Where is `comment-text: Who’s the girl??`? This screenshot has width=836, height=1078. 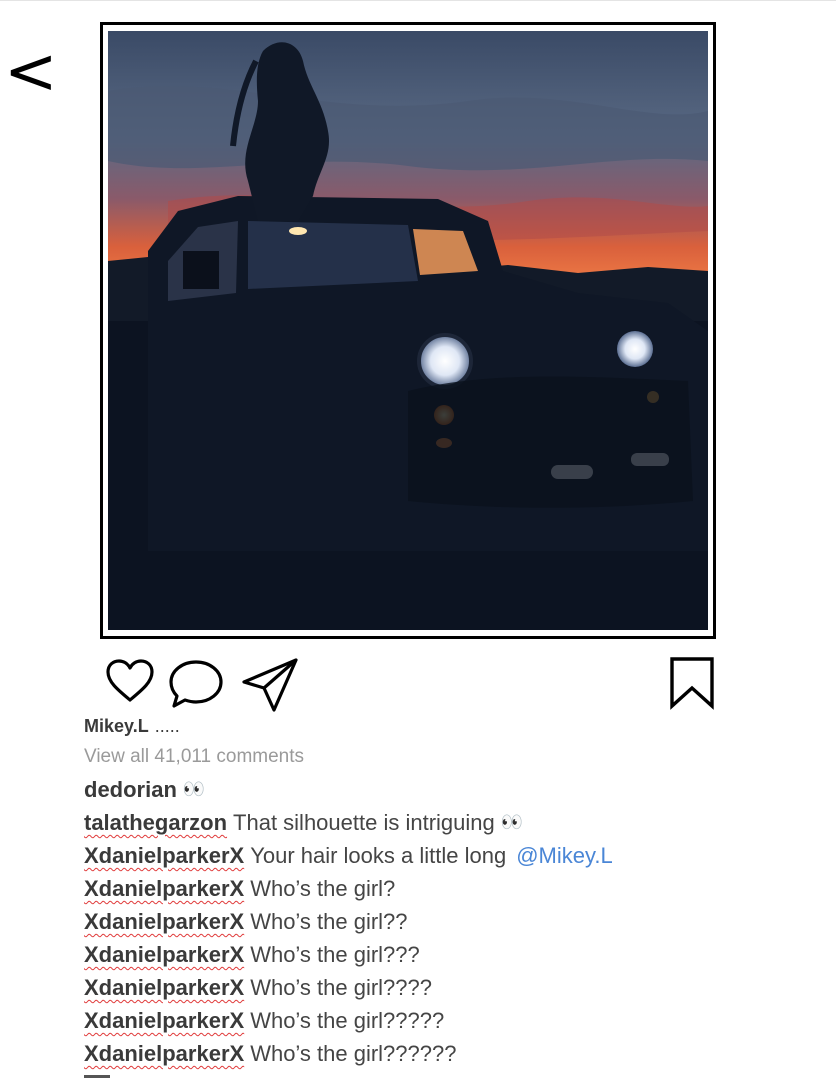
comment-text: Who’s the girl?? is located at coordinates (329, 921).